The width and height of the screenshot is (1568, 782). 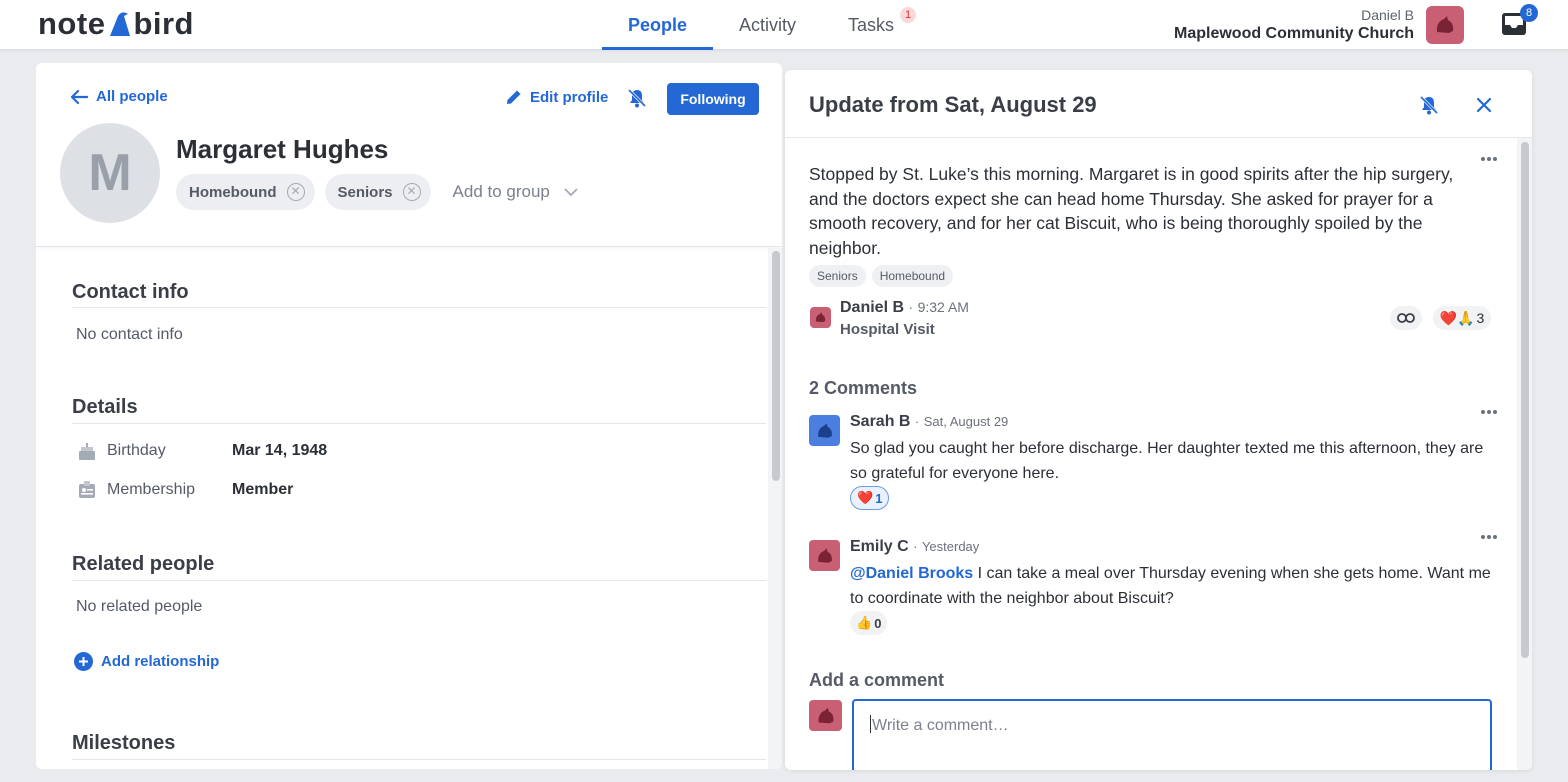 I want to click on update-tag: Seniors, so click(x=837, y=276).